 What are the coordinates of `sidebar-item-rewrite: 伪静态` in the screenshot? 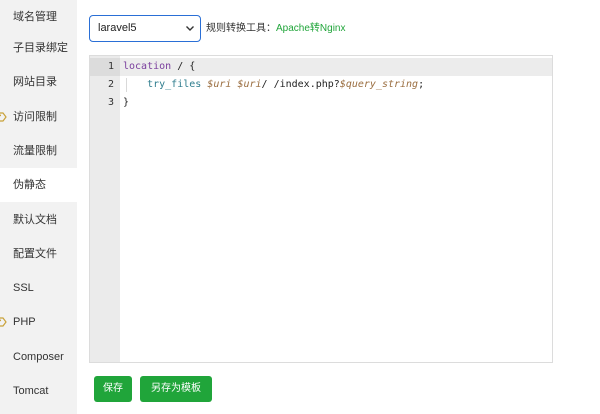 It's located at (38, 185).